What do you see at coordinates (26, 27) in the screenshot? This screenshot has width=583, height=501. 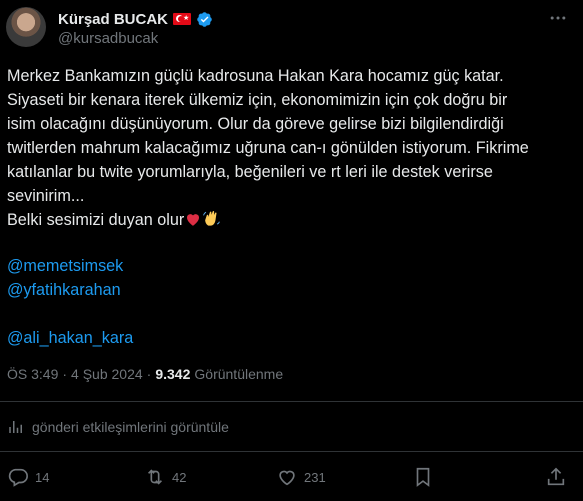 I see `avatar` at bounding box center [26, 27].